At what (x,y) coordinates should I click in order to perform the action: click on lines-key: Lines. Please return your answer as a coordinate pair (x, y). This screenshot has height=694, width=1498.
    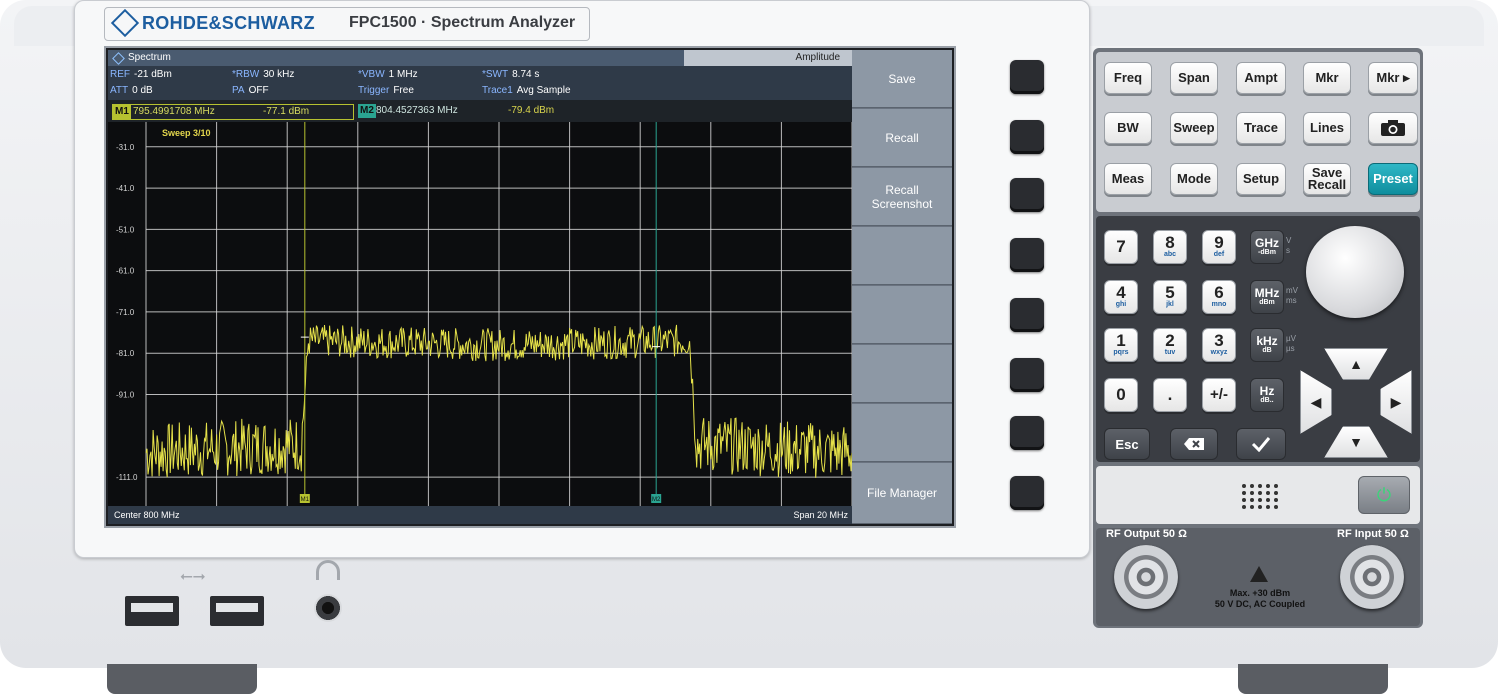
    Looking at the image, I should click on (1327, 128).